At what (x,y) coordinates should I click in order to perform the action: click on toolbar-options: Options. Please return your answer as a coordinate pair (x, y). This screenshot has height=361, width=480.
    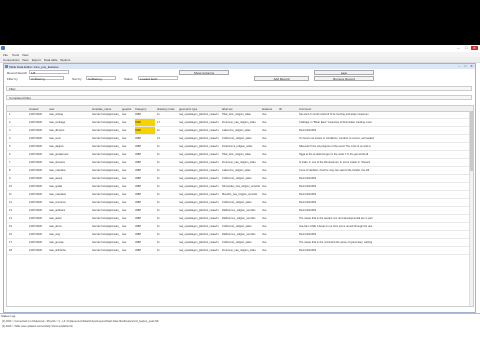
    Looking at the image, I should click on (65, 60).